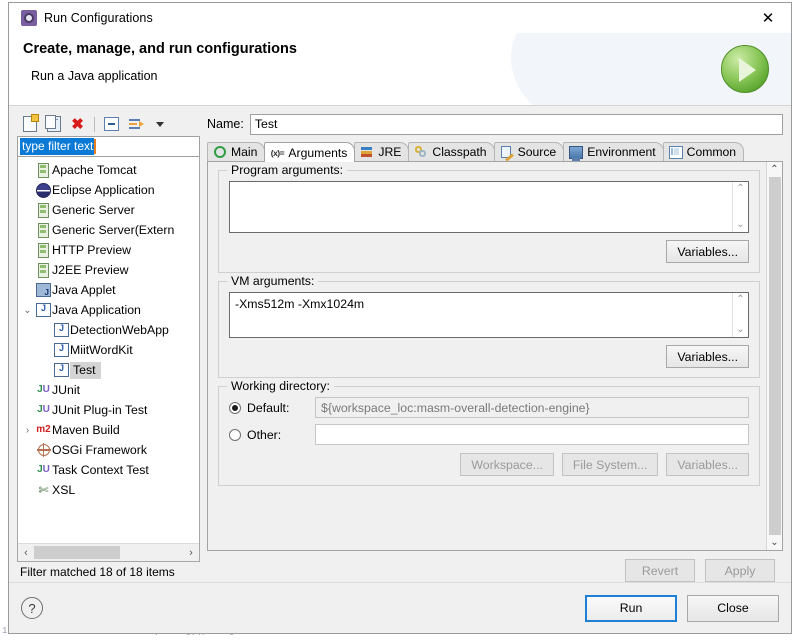 This screenshot has height=640, width=800. What do you see at coordinates (516, 124) in the screenshot?
I see `name-input: Test` at bounding box center [516, 124].